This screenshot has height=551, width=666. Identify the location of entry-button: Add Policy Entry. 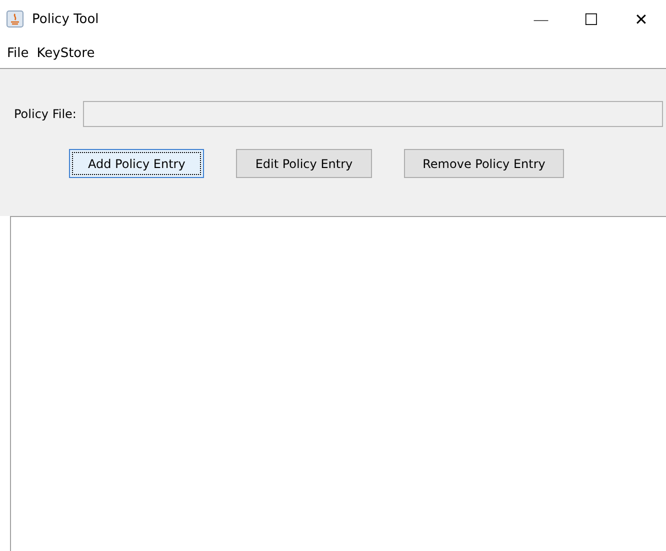
(136, 163).